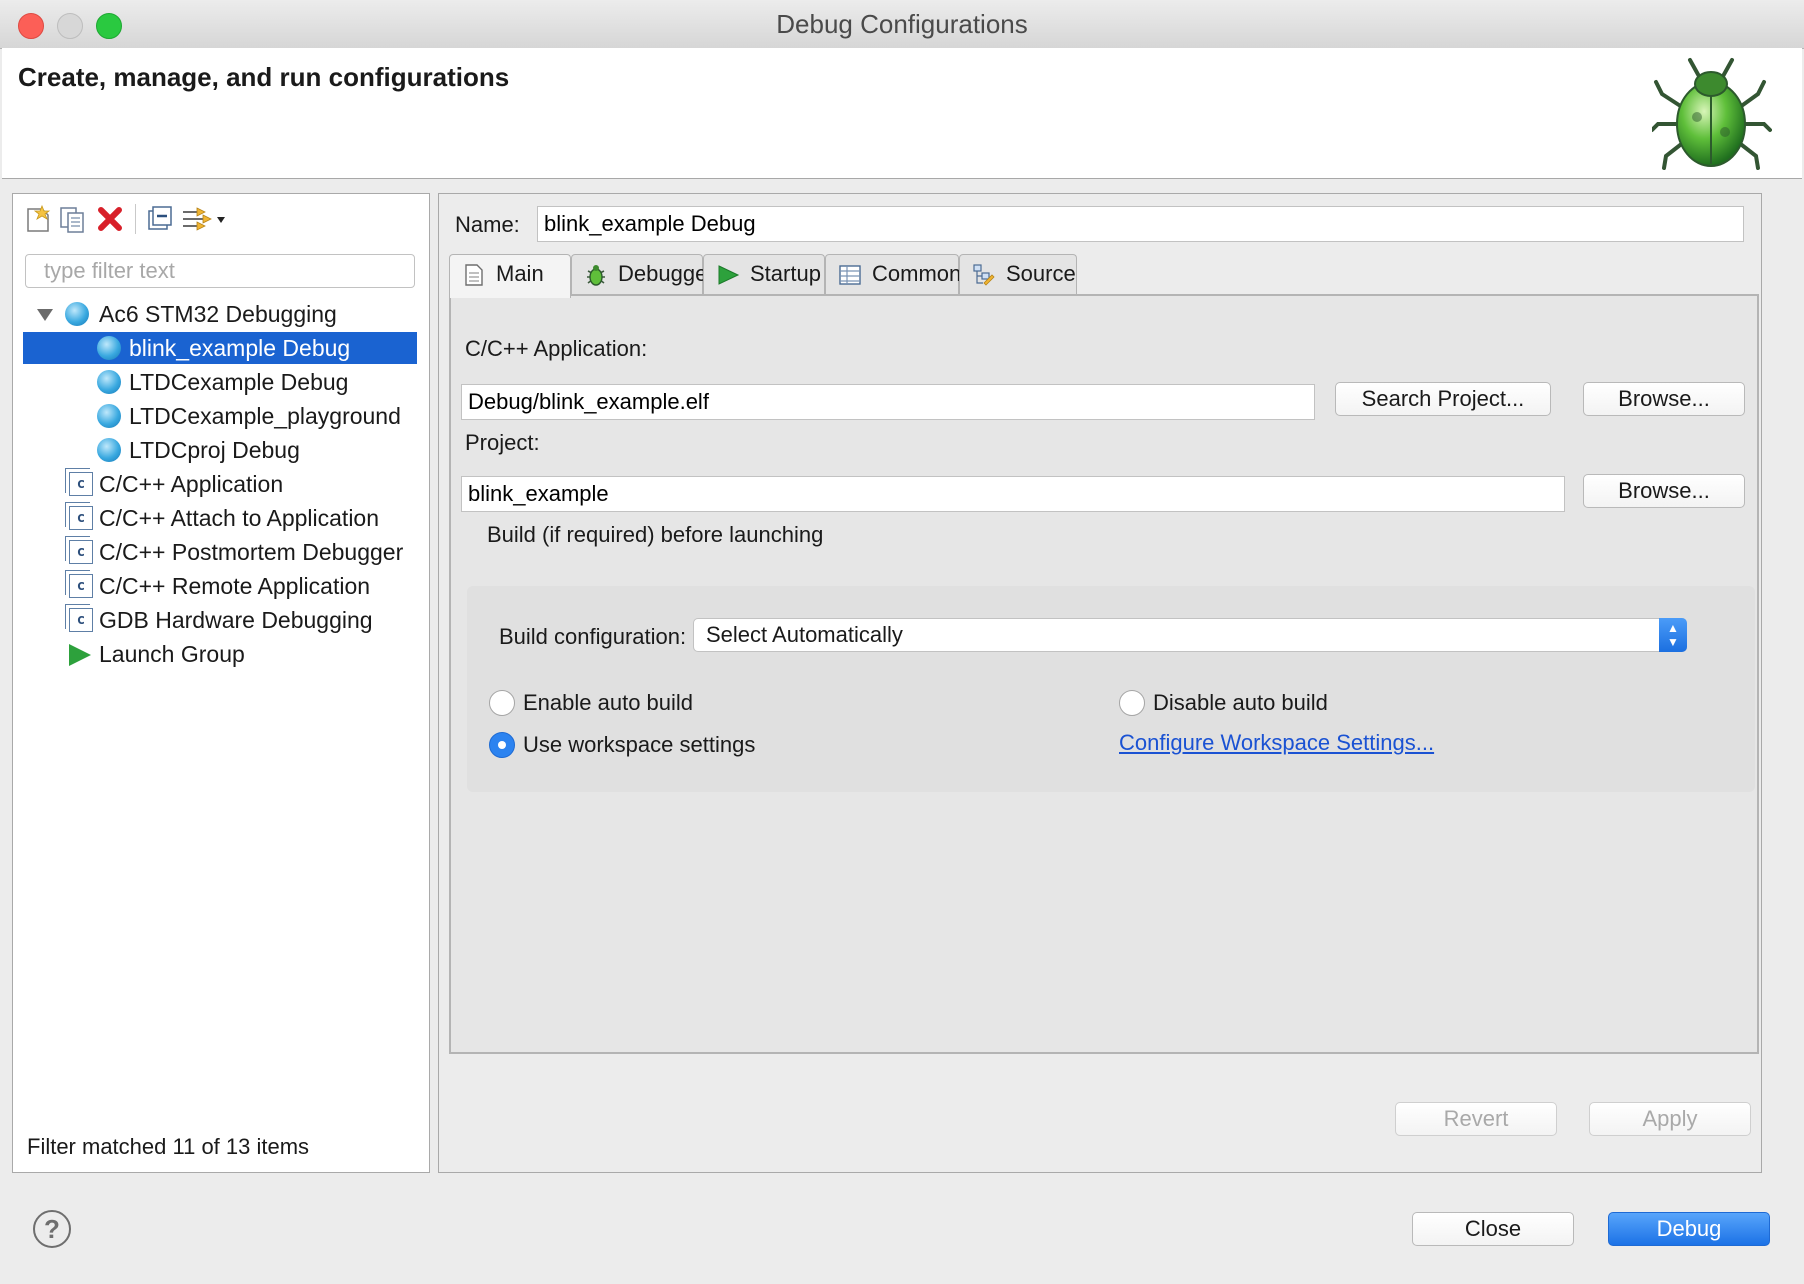 This screenshot has height=1284, width=1804. I want to click on project-label: Project:, so click(502, 442).